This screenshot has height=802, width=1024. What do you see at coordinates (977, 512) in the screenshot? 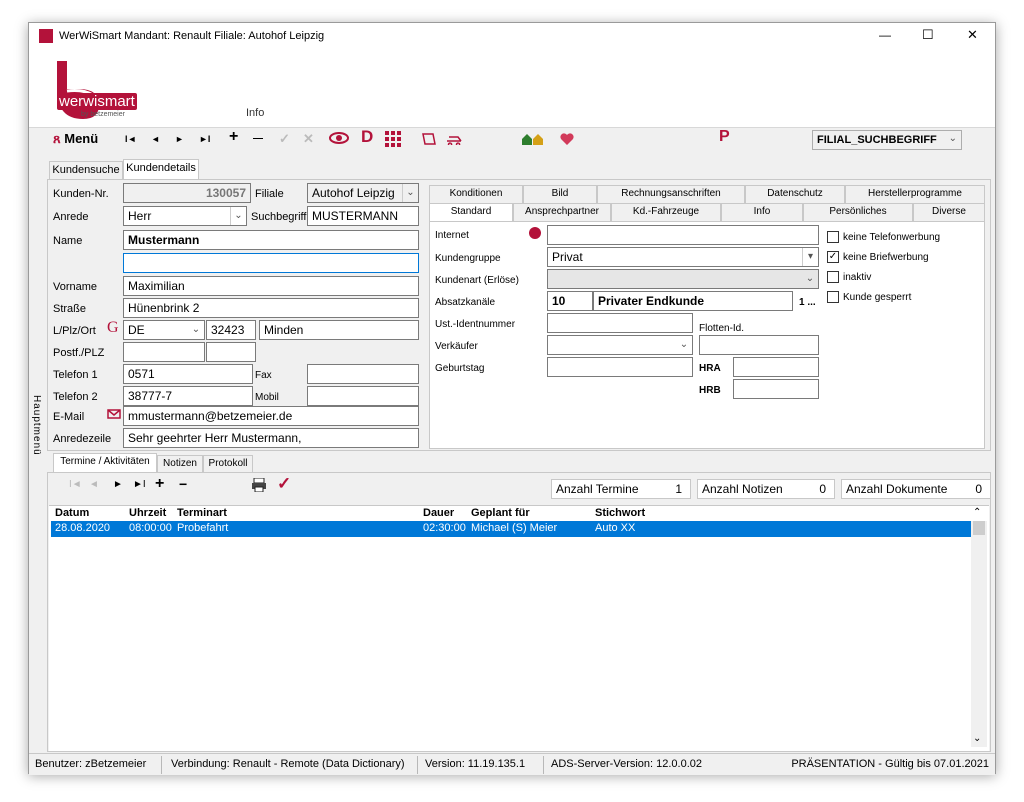
I see `scroll-up-icon: ⌃` at bounding box center [977, 512].